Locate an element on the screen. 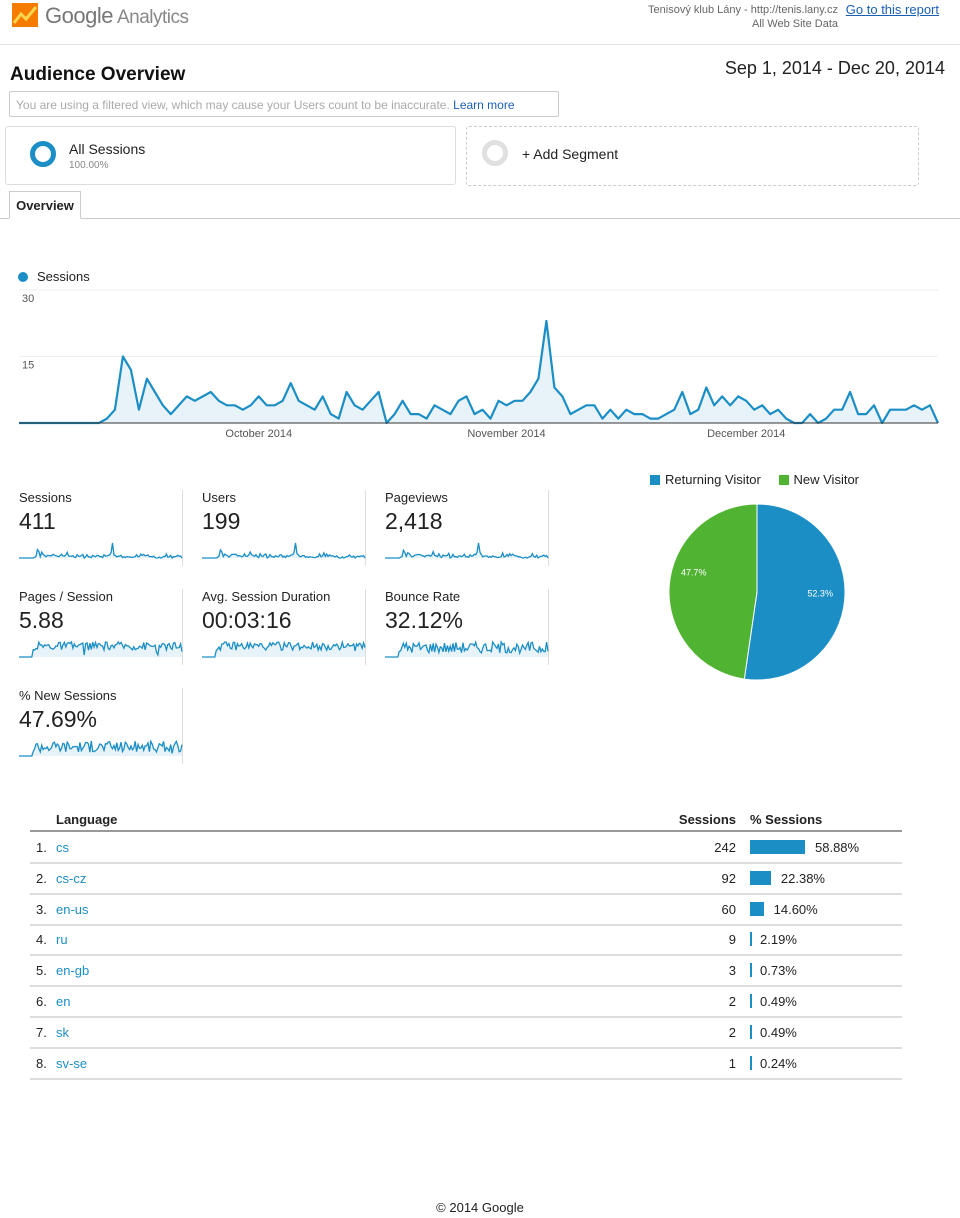 This screenshot has width=960, height=1218. row-sessions: 9 is located at coordinates (732, 940).